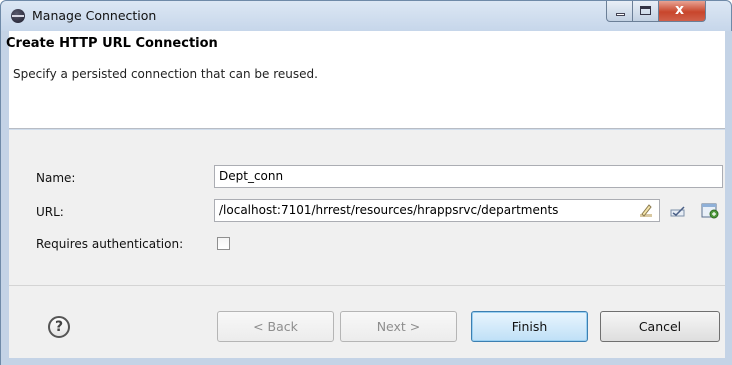  What do you see at coordinates (56, 178) in the screenshot?
I see `name-label: Name:` at bounding box center [56, 178].